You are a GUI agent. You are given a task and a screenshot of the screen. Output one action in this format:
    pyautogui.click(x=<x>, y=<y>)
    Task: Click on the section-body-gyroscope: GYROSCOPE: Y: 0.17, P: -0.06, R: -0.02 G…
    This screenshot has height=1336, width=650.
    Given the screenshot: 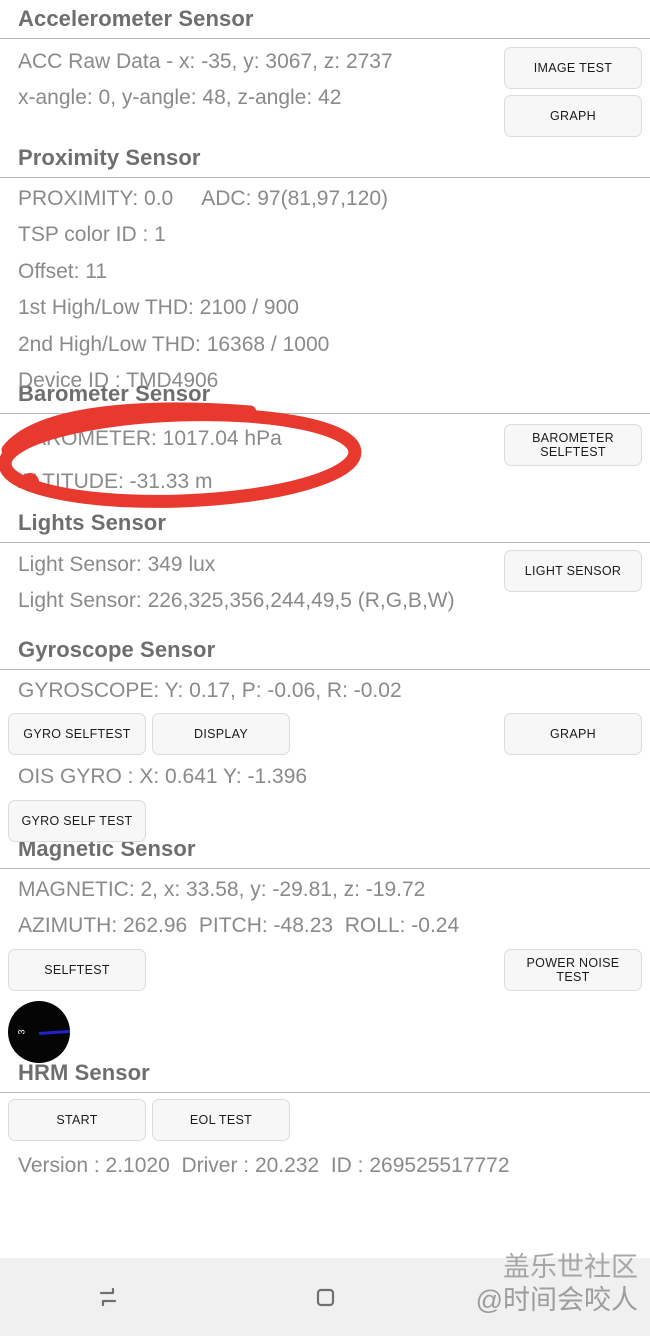 What is the action you would take?
    pyautogui.click(x=325, y=756)
    